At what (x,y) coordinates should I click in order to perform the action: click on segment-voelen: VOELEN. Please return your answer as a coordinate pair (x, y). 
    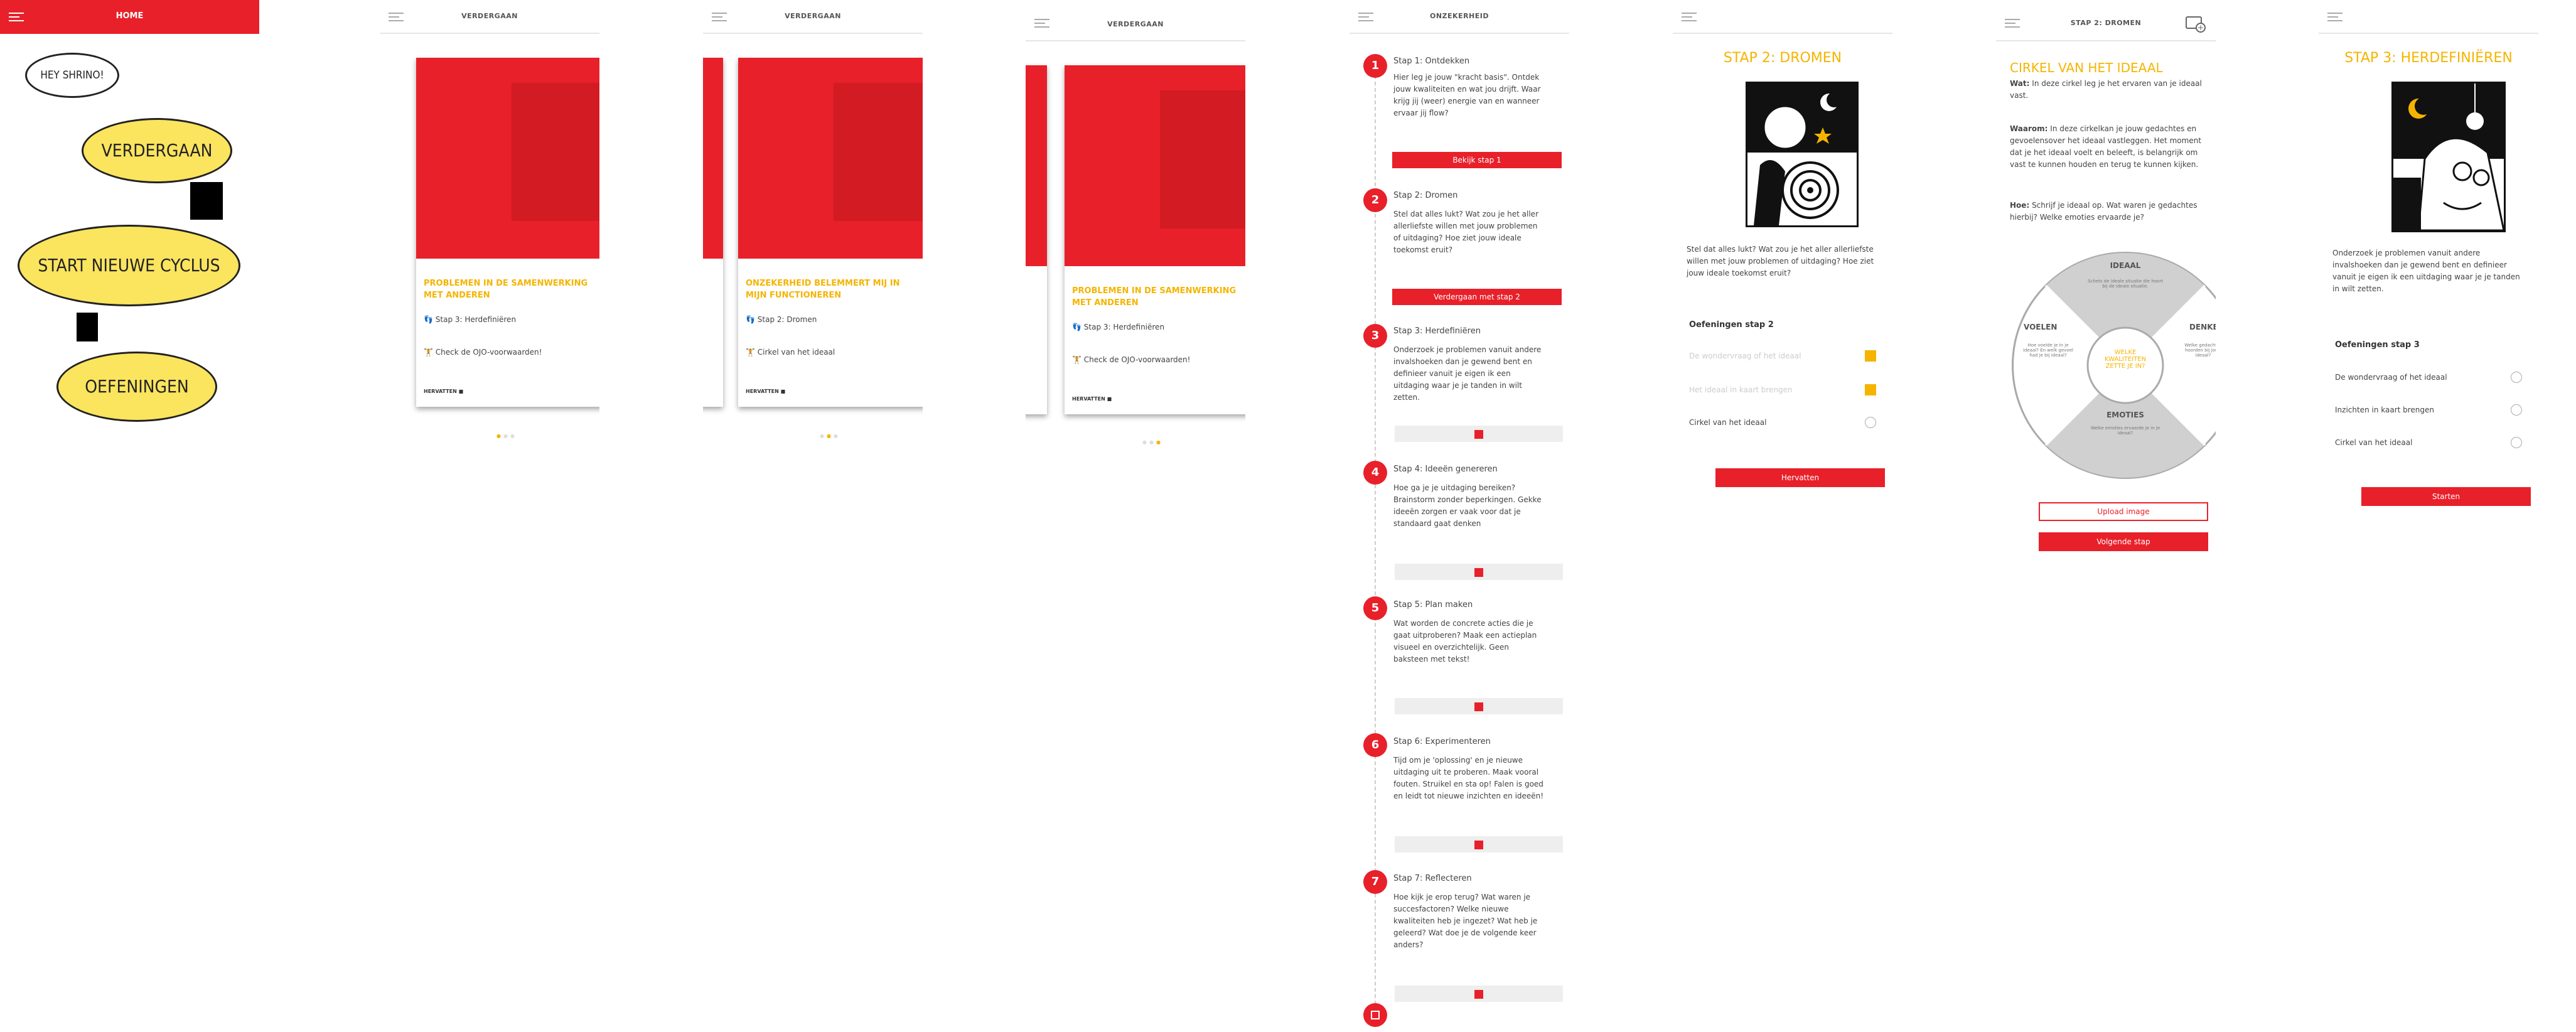
    Looking at the image, I should click on (2040, 327).